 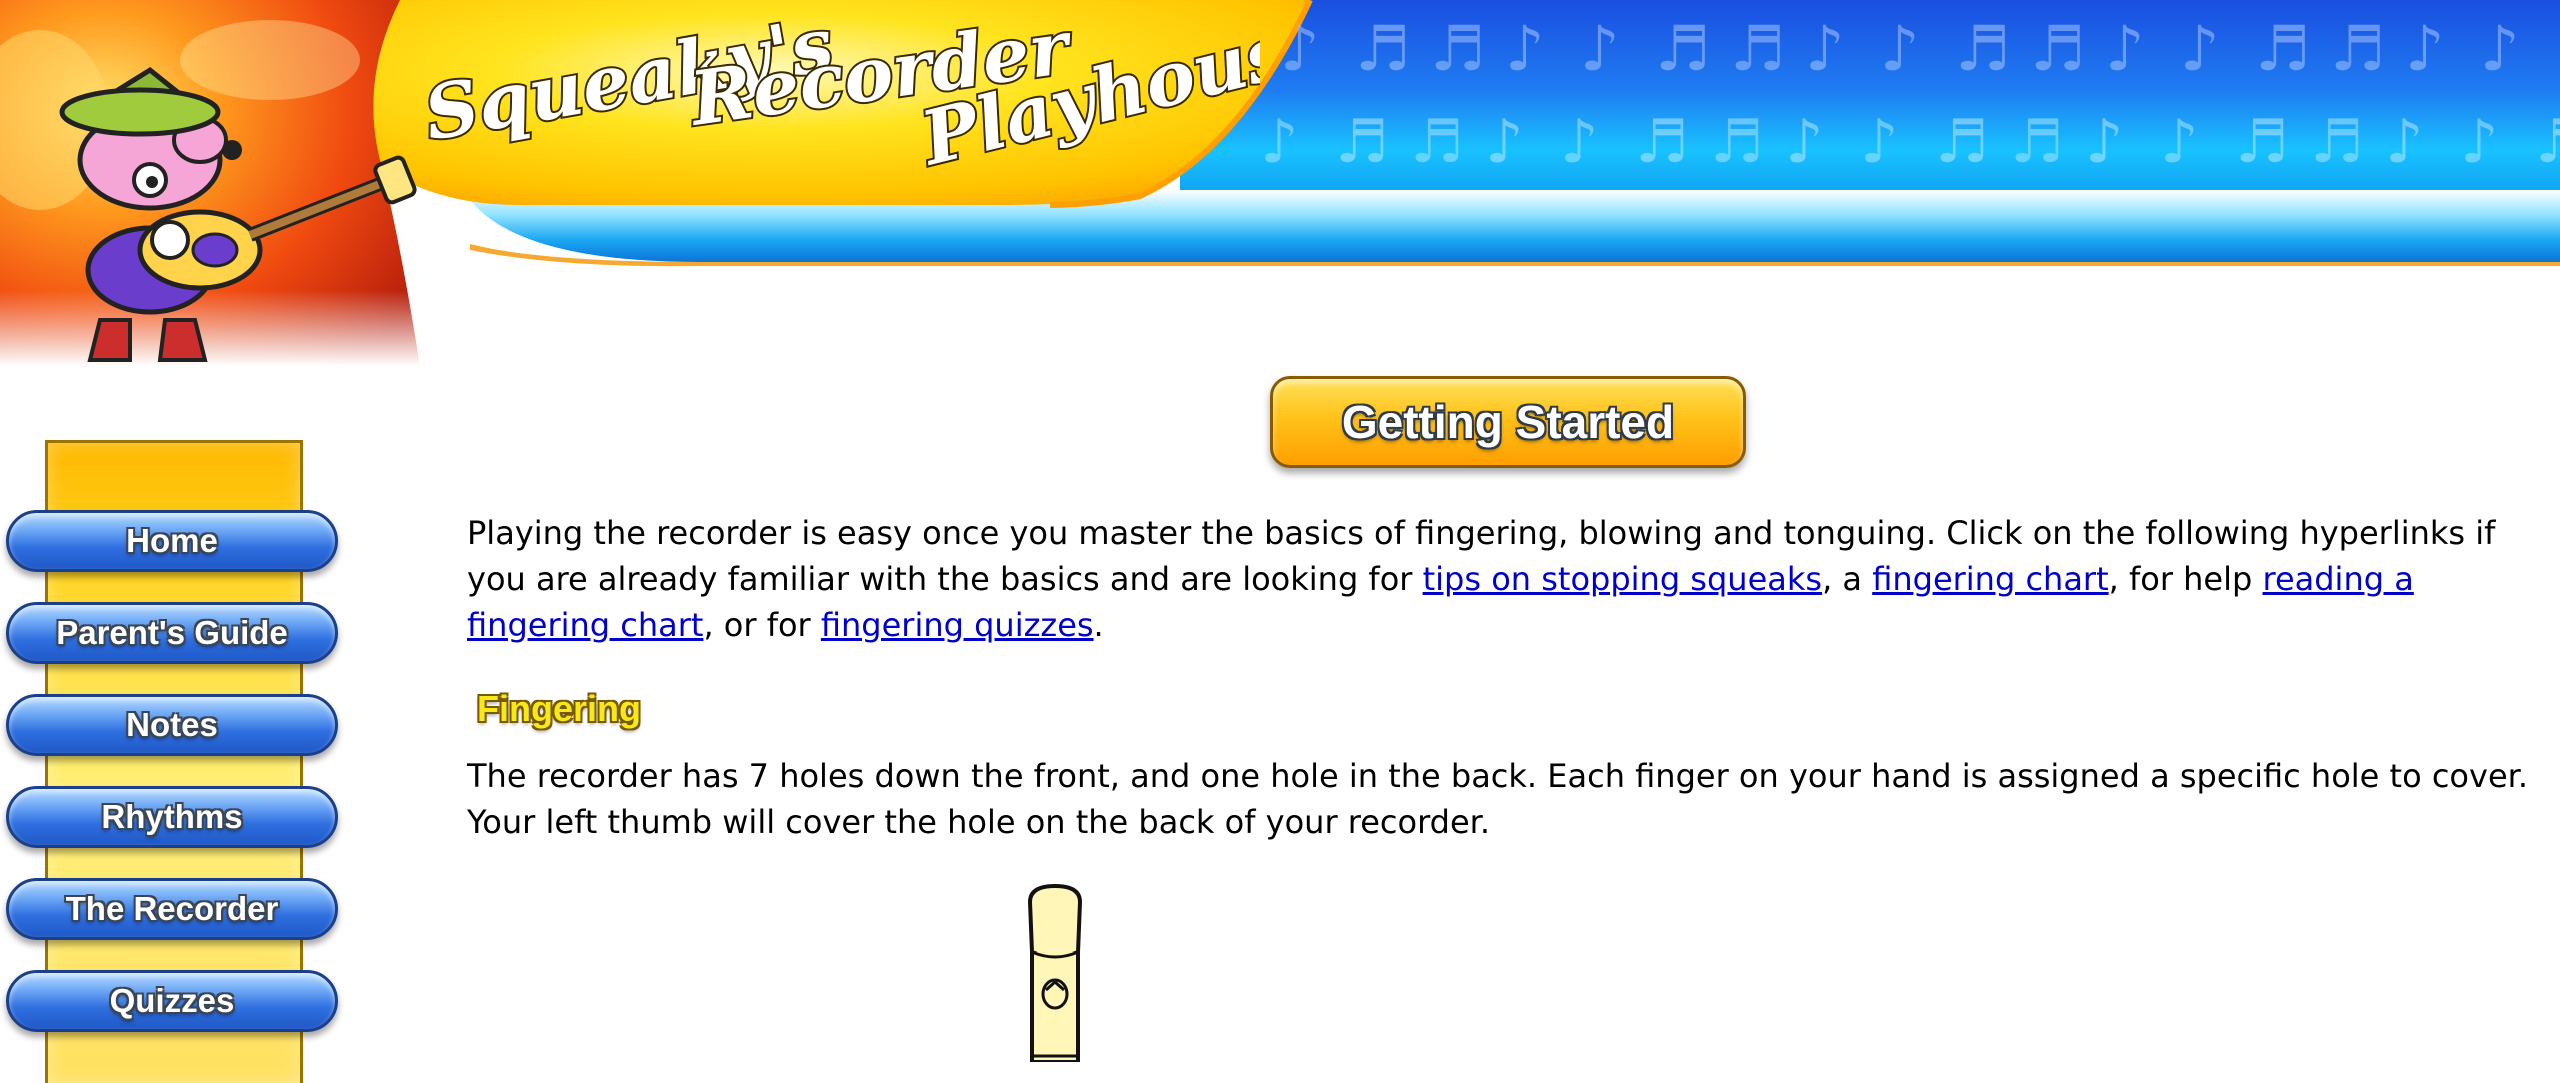 What do you see at coordinates (957, 625) in the screenshot?
I see `link-fingering-quizzes: fingering quizzes` at bounding box center [957, 625].